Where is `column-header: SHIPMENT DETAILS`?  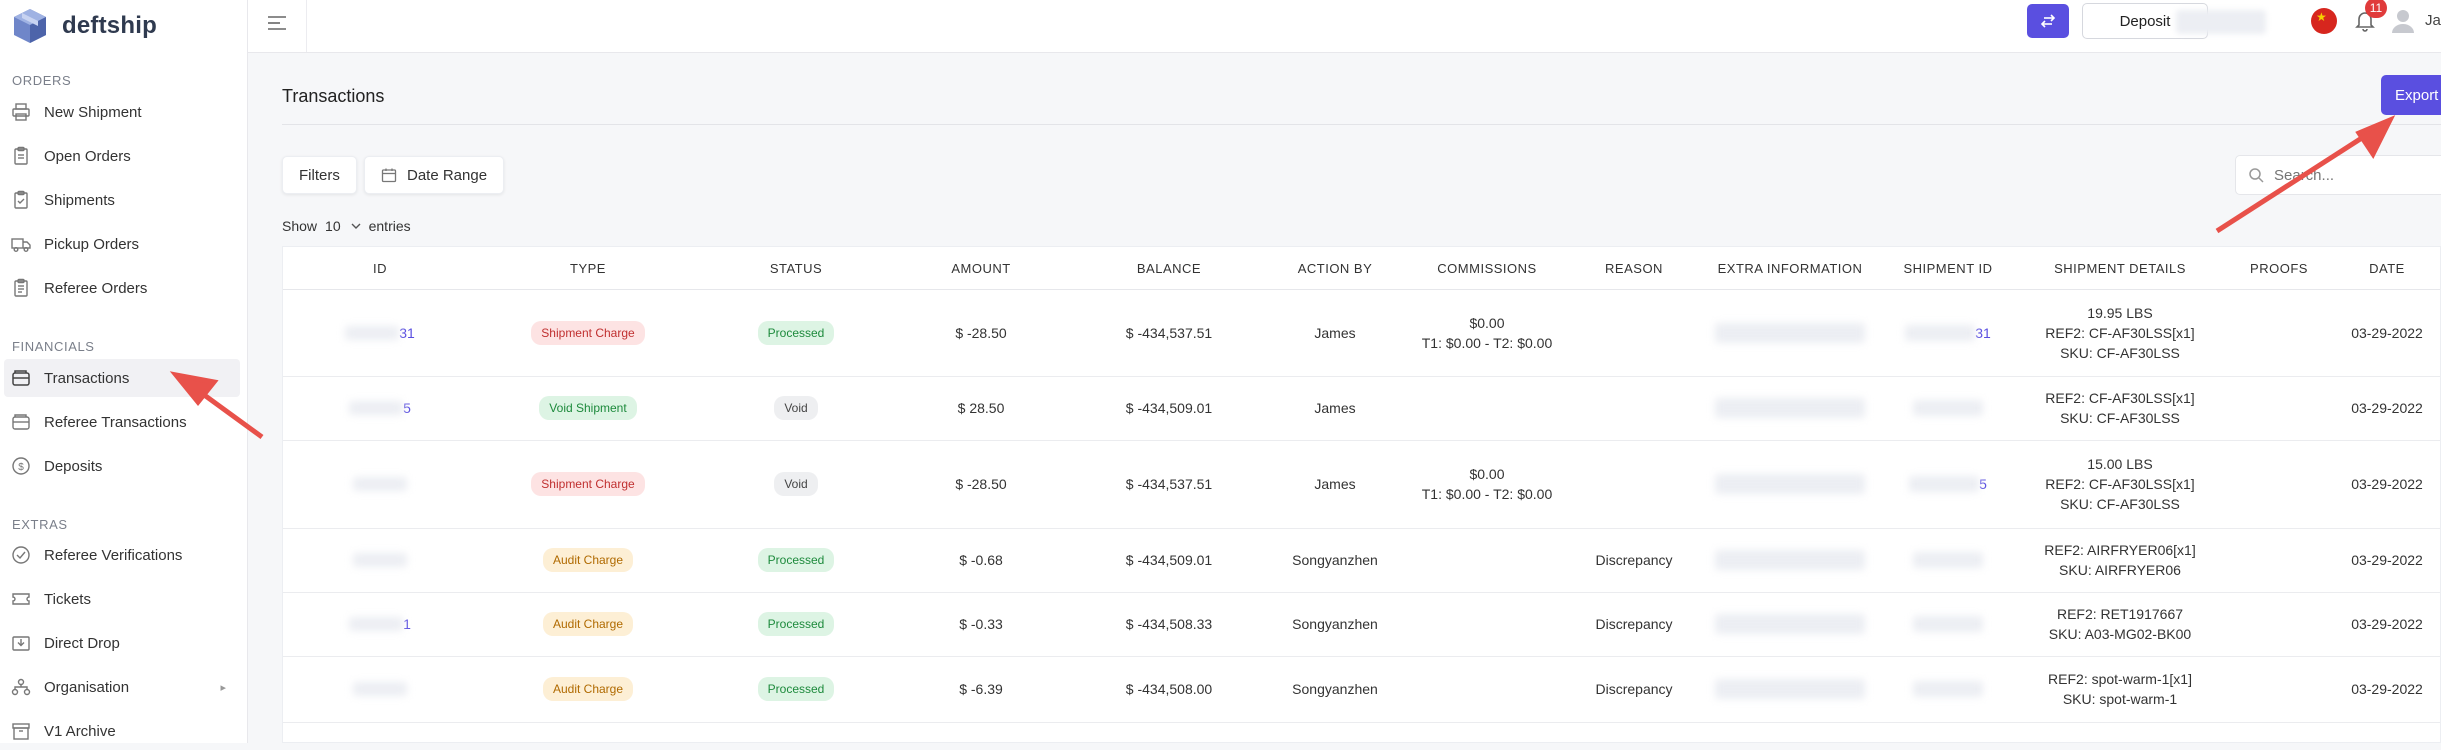 column-header: SHIPMENT DETAILS is located at coordinates (2120, 268).